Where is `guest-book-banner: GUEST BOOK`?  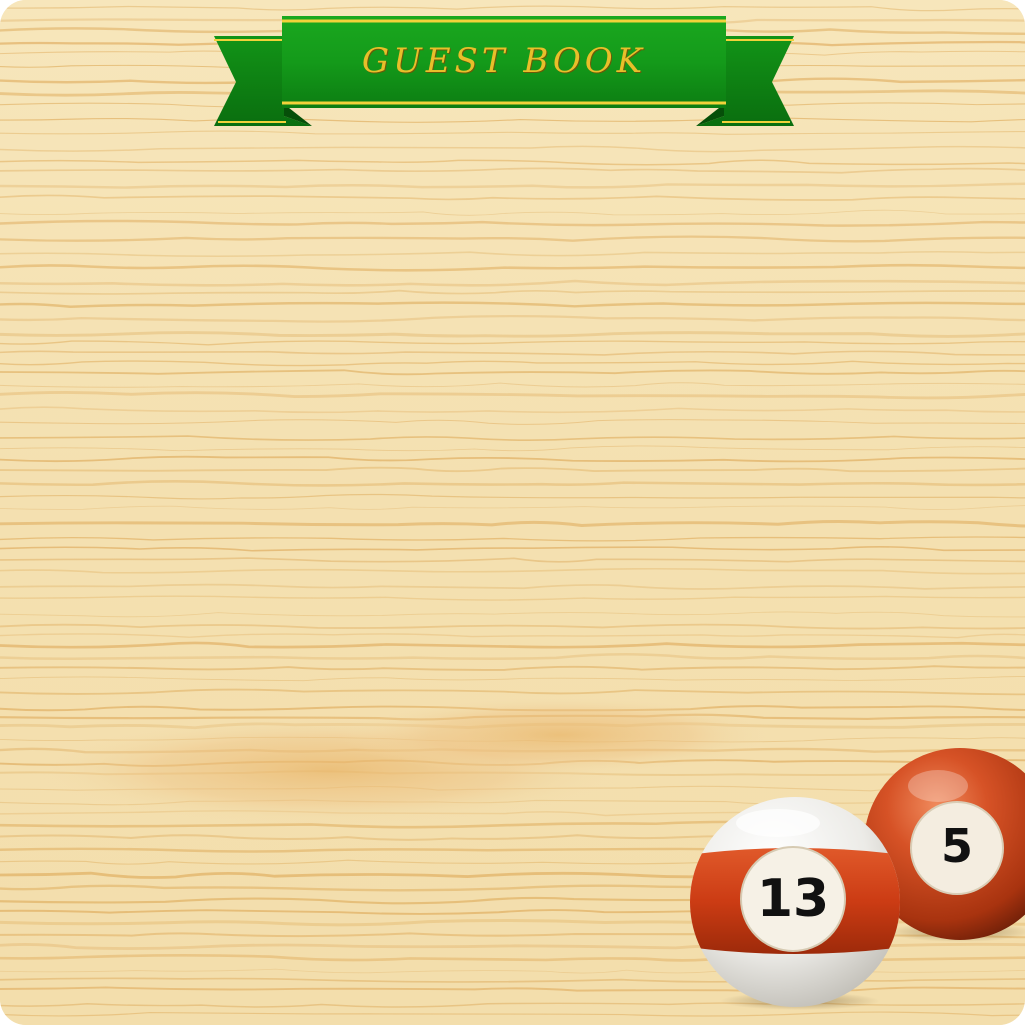 guest-book-banner: GUEST BOOK is located at coordinates (504, 73).